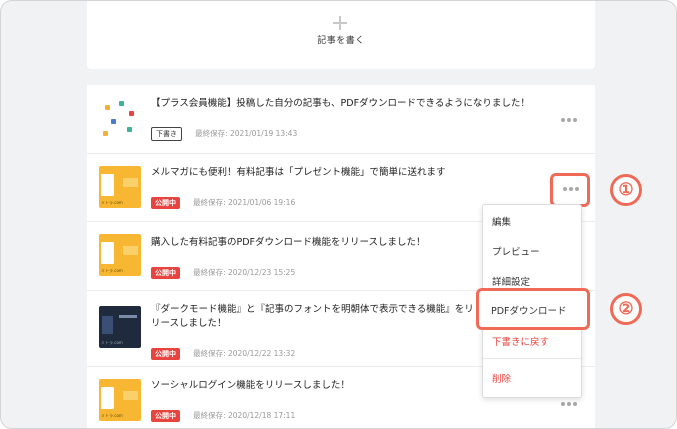 The image size is (677, 429). Describe the element at coordinates (341, 35) in the screenshot. I see `write-article-button: 記事を書く` at that location.